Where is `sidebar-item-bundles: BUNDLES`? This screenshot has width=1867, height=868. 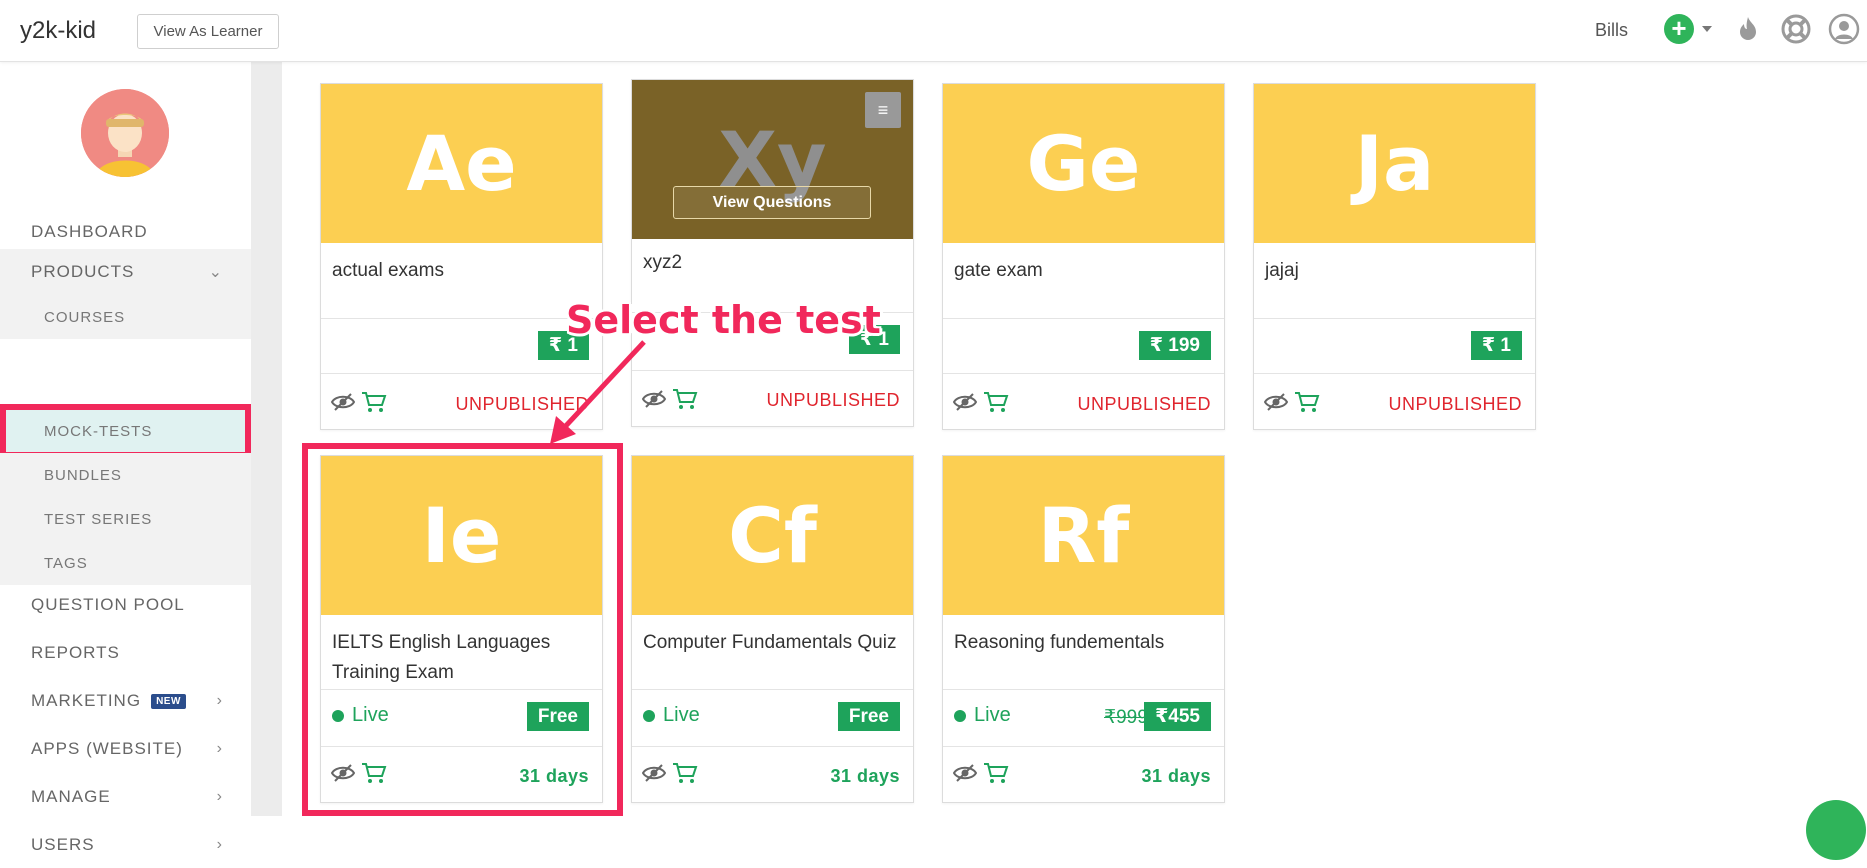 sidebar-item-bundles: BUNDLES is located at coordinates (125, 475).